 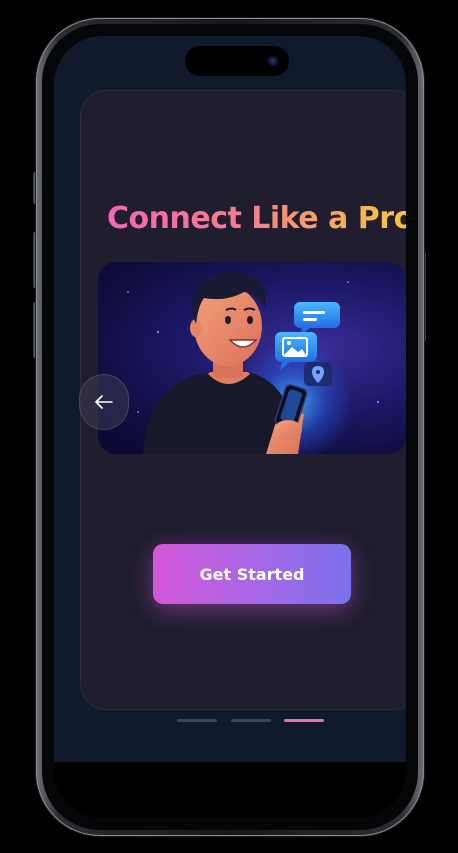 What do you see at coordinates (253, 362) in the screenshot?
I see `person-with-smartphone-icon` at bounding box center [253, 362].